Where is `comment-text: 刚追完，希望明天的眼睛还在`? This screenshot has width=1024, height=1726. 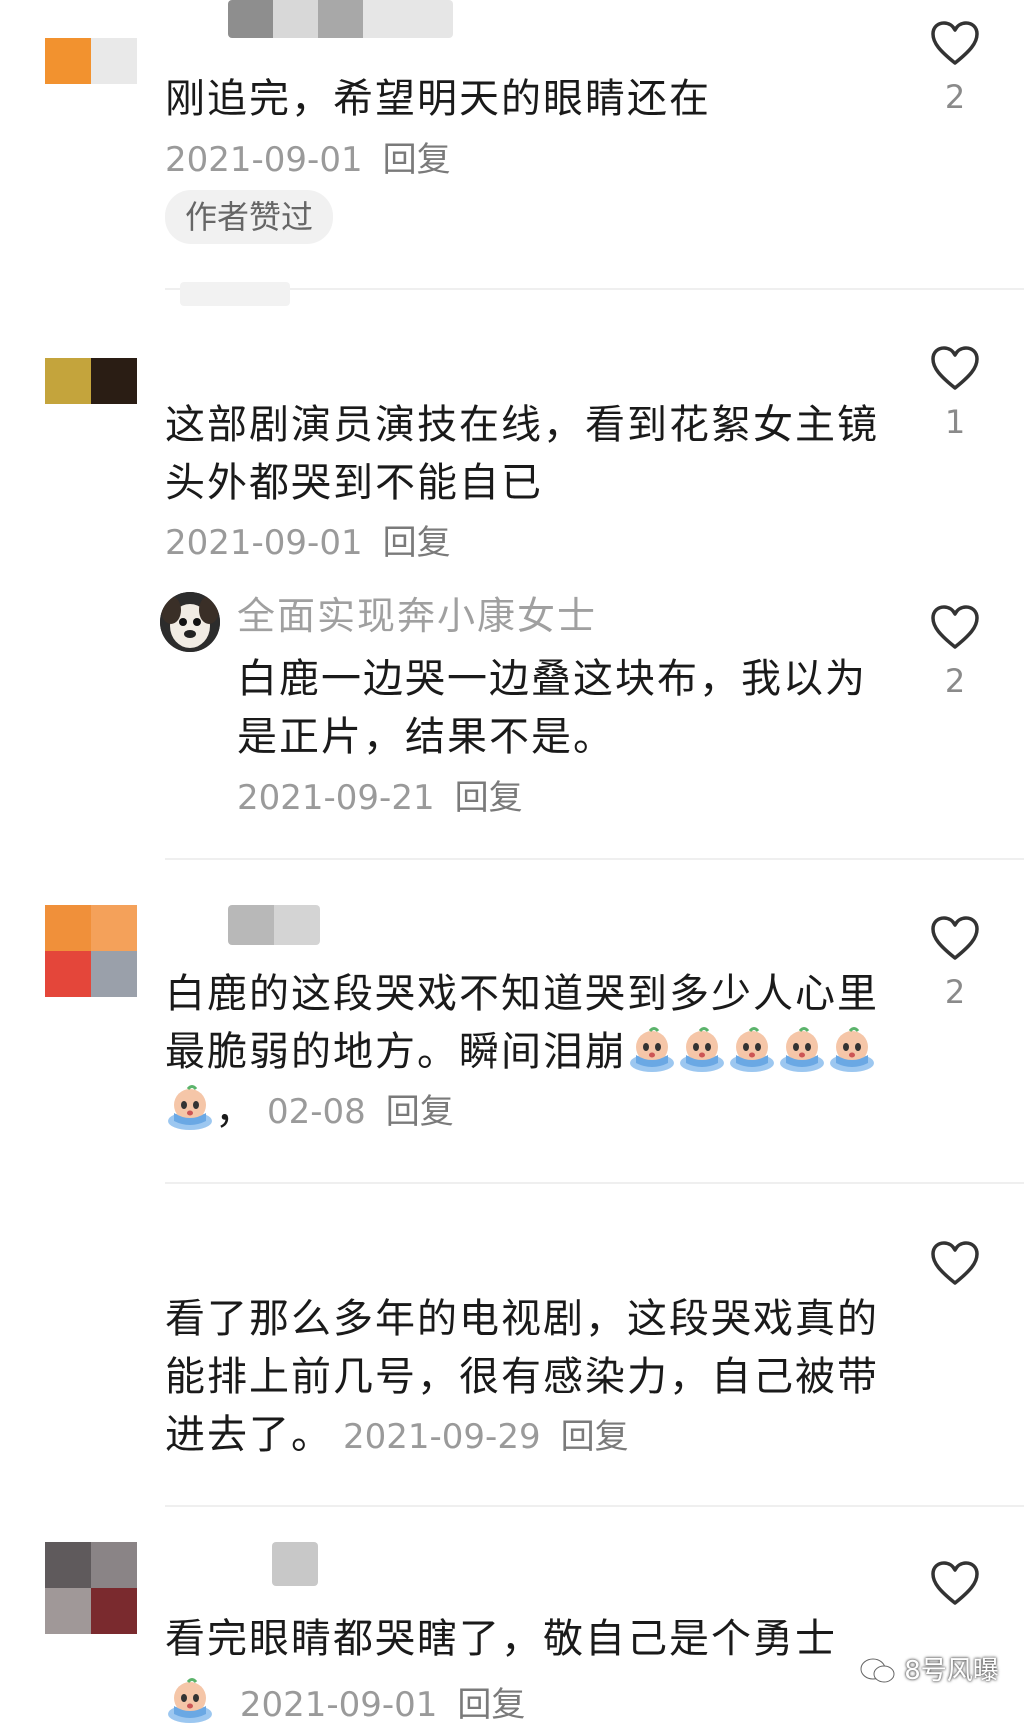 comment-text: 刚追完，希望明天的眼睛还在 is located at coordinates (438, 99).